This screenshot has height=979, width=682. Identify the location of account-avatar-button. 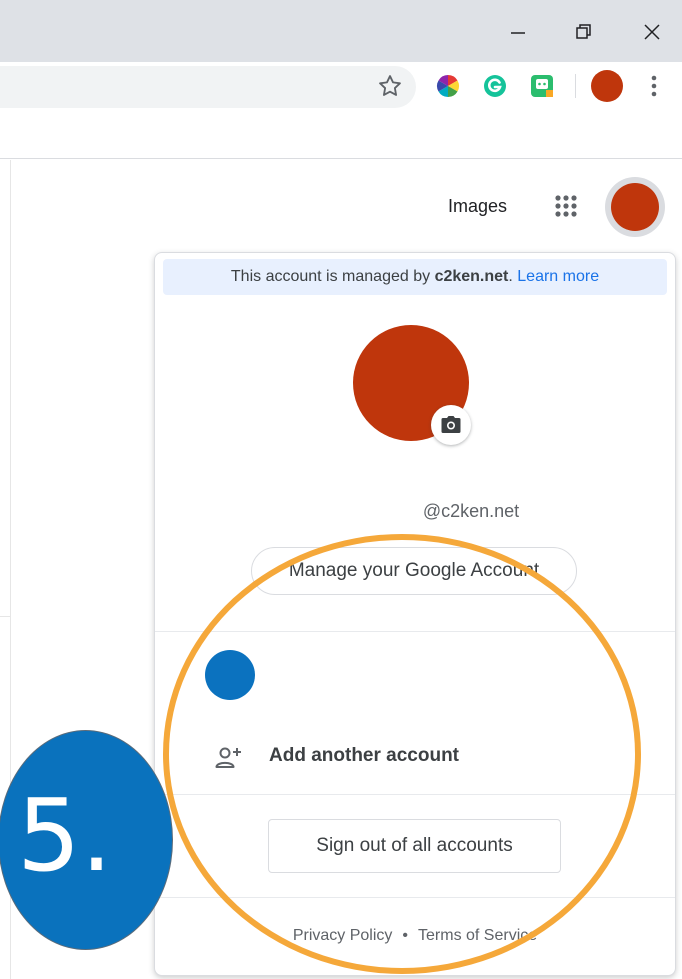
(635, 207).